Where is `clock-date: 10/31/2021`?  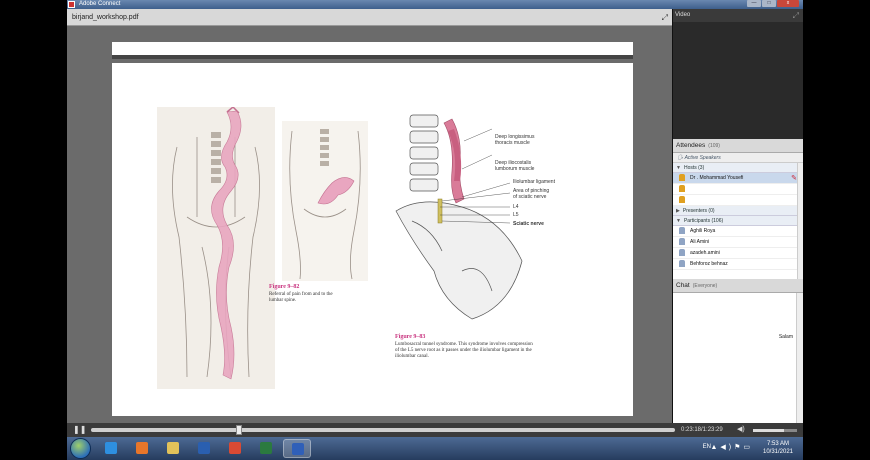
clock-date: 10/31/2021 is located at coordinates (778, 452).